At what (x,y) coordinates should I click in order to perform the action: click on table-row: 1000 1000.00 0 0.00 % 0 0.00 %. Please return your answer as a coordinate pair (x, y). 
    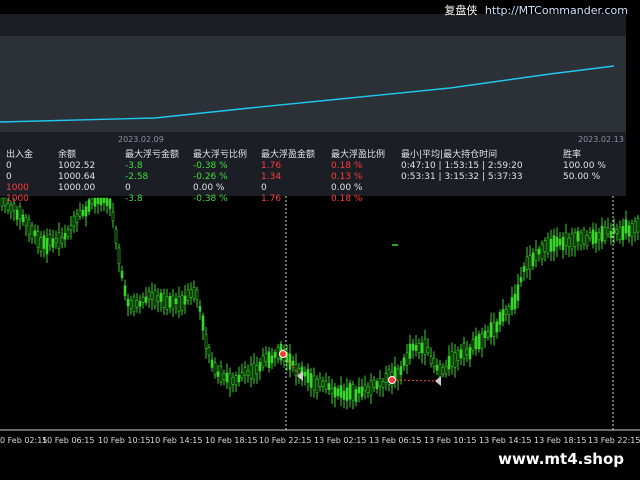
    Looking at the image, I should click on (309, 187).